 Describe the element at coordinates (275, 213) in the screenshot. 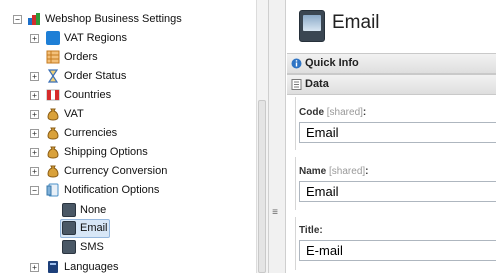

I see `splitter-grip-icon: ≡` at that location.